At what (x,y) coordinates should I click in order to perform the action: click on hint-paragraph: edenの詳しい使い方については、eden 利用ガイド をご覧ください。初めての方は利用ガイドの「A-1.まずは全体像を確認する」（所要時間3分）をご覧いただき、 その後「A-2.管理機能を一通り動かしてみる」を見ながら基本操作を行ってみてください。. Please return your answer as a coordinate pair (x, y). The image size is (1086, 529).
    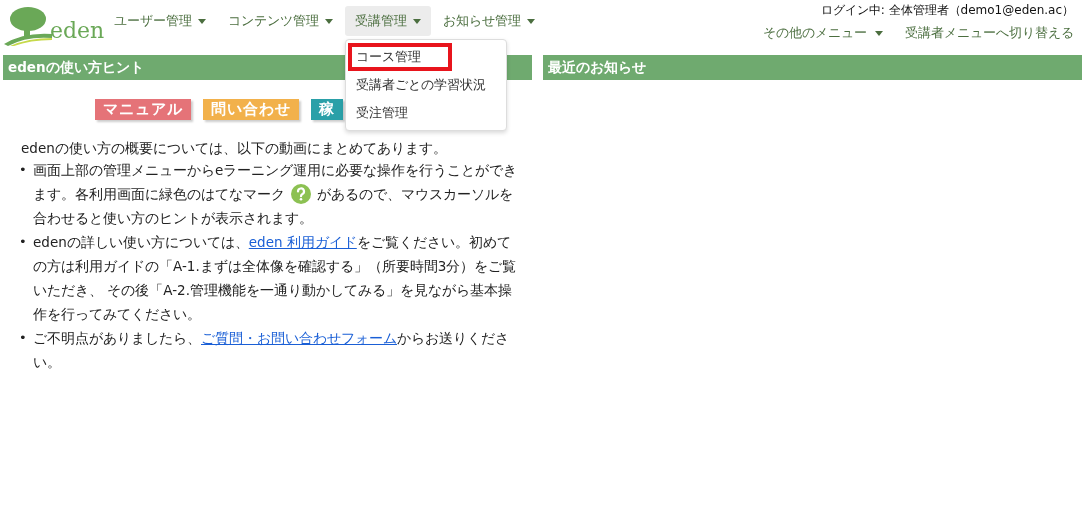
    Looking at the image, I should click on (275, 278).